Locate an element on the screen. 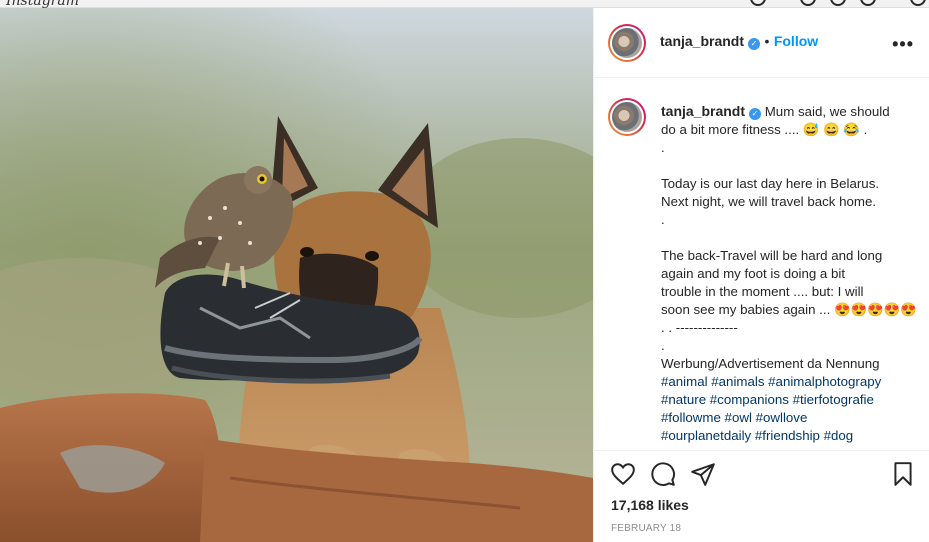  author-username: tanja_brandt is located at coordinates (702, 41).